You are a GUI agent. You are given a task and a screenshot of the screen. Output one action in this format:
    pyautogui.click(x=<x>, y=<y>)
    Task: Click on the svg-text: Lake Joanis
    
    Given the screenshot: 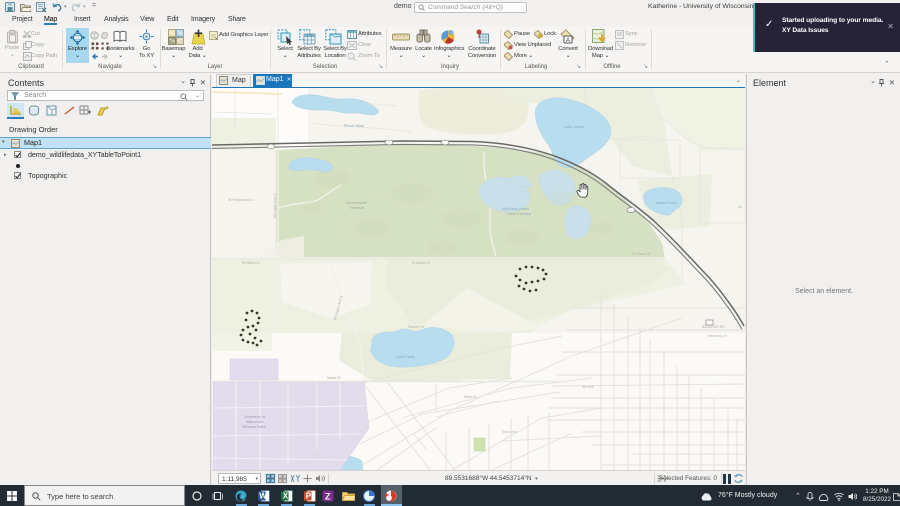 What is the action you would take?
    pyautogui.click(x=574, y=127)
    